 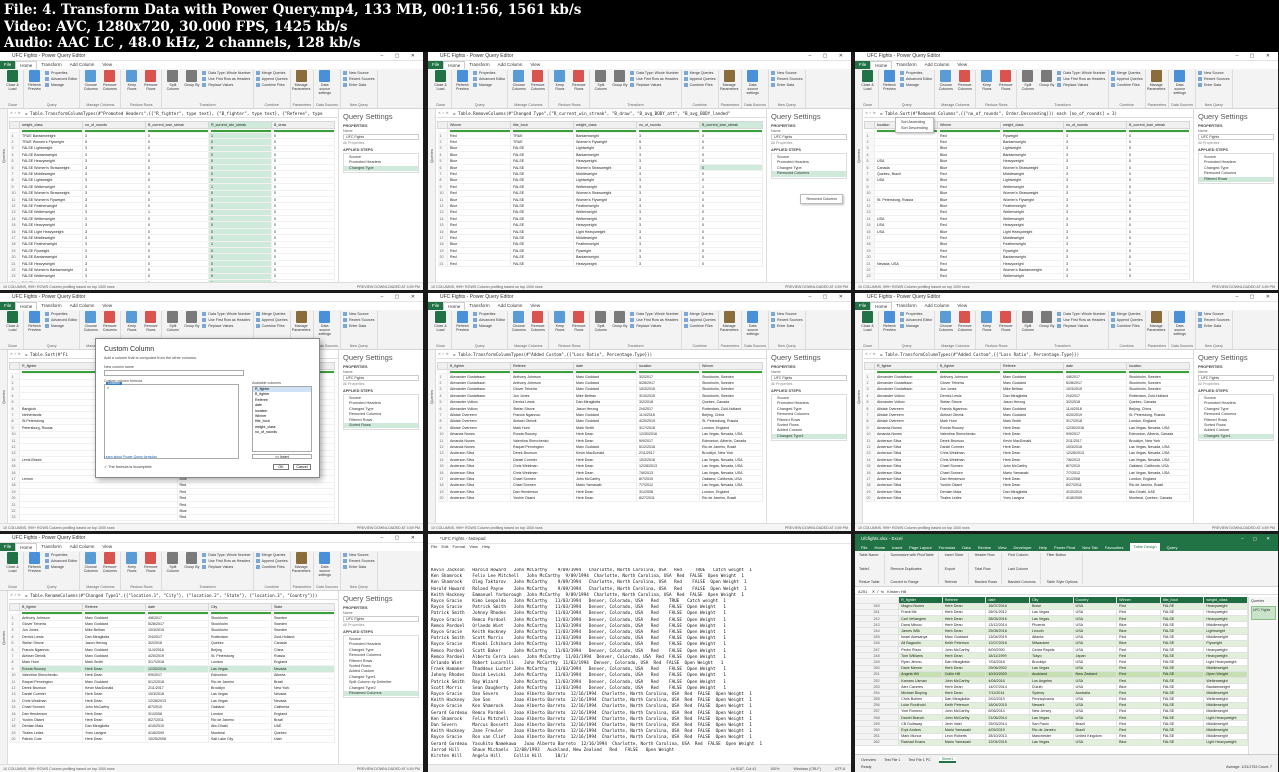 What do you see at coordinates (869, 582) in the screenshot?
I see `ribbon-item: Resize Table` at bounding box center [869, 582].